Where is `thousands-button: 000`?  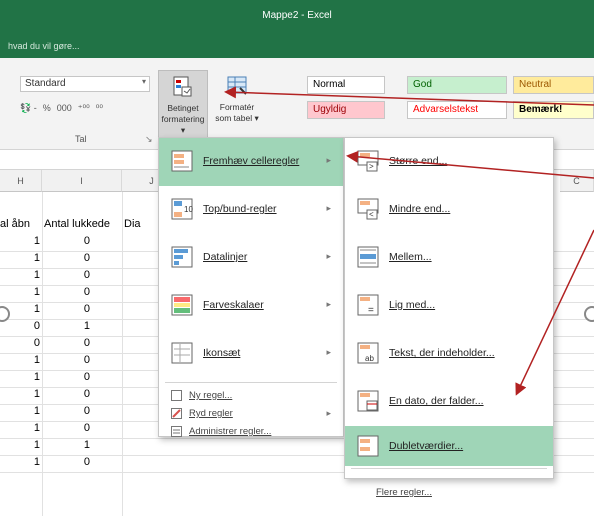
thousands-button: 000 is located at coordinates (64, 108).